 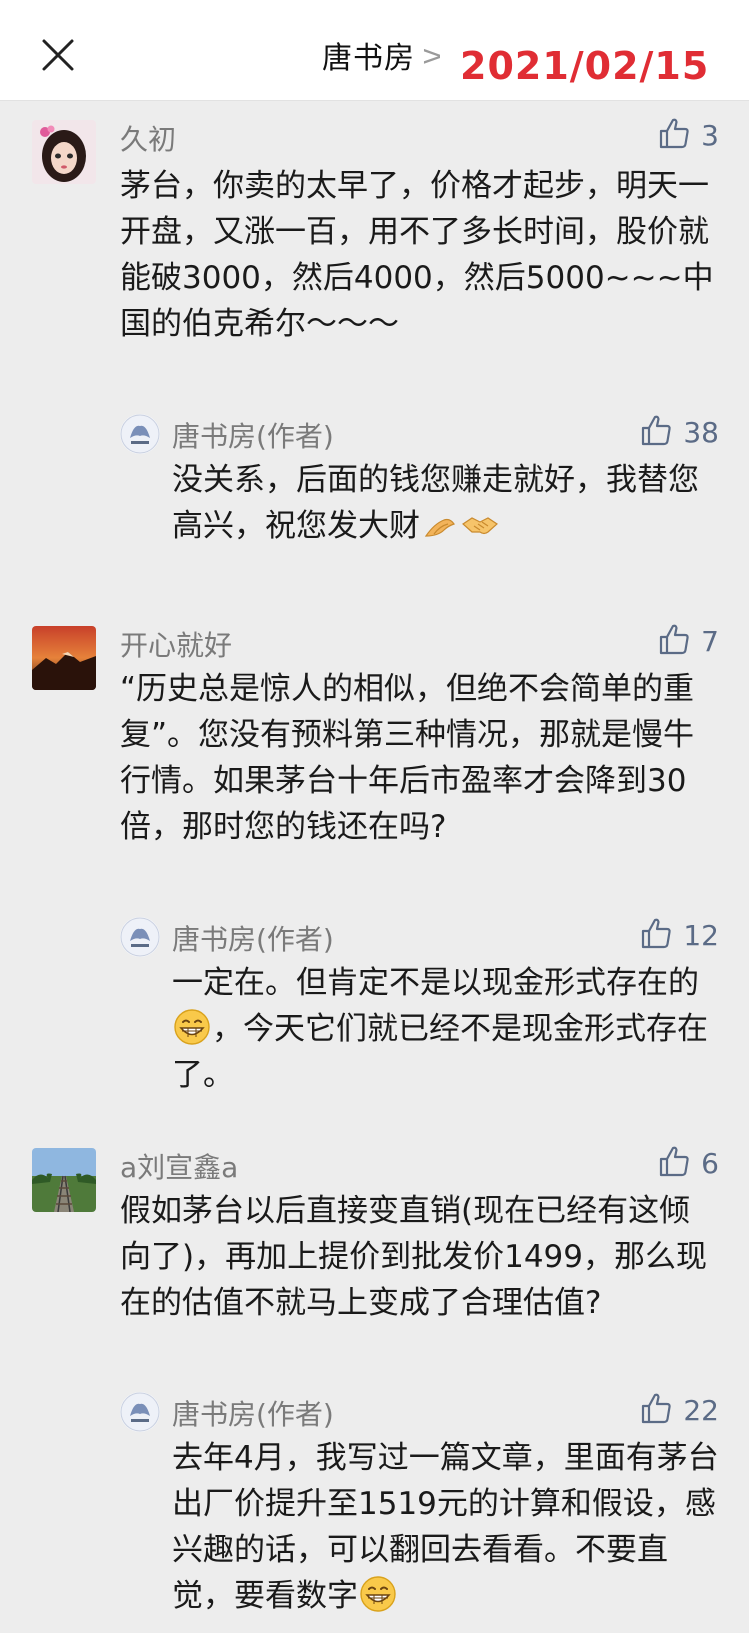 I want to click on like-button: 7, so click(x=688, y=641).